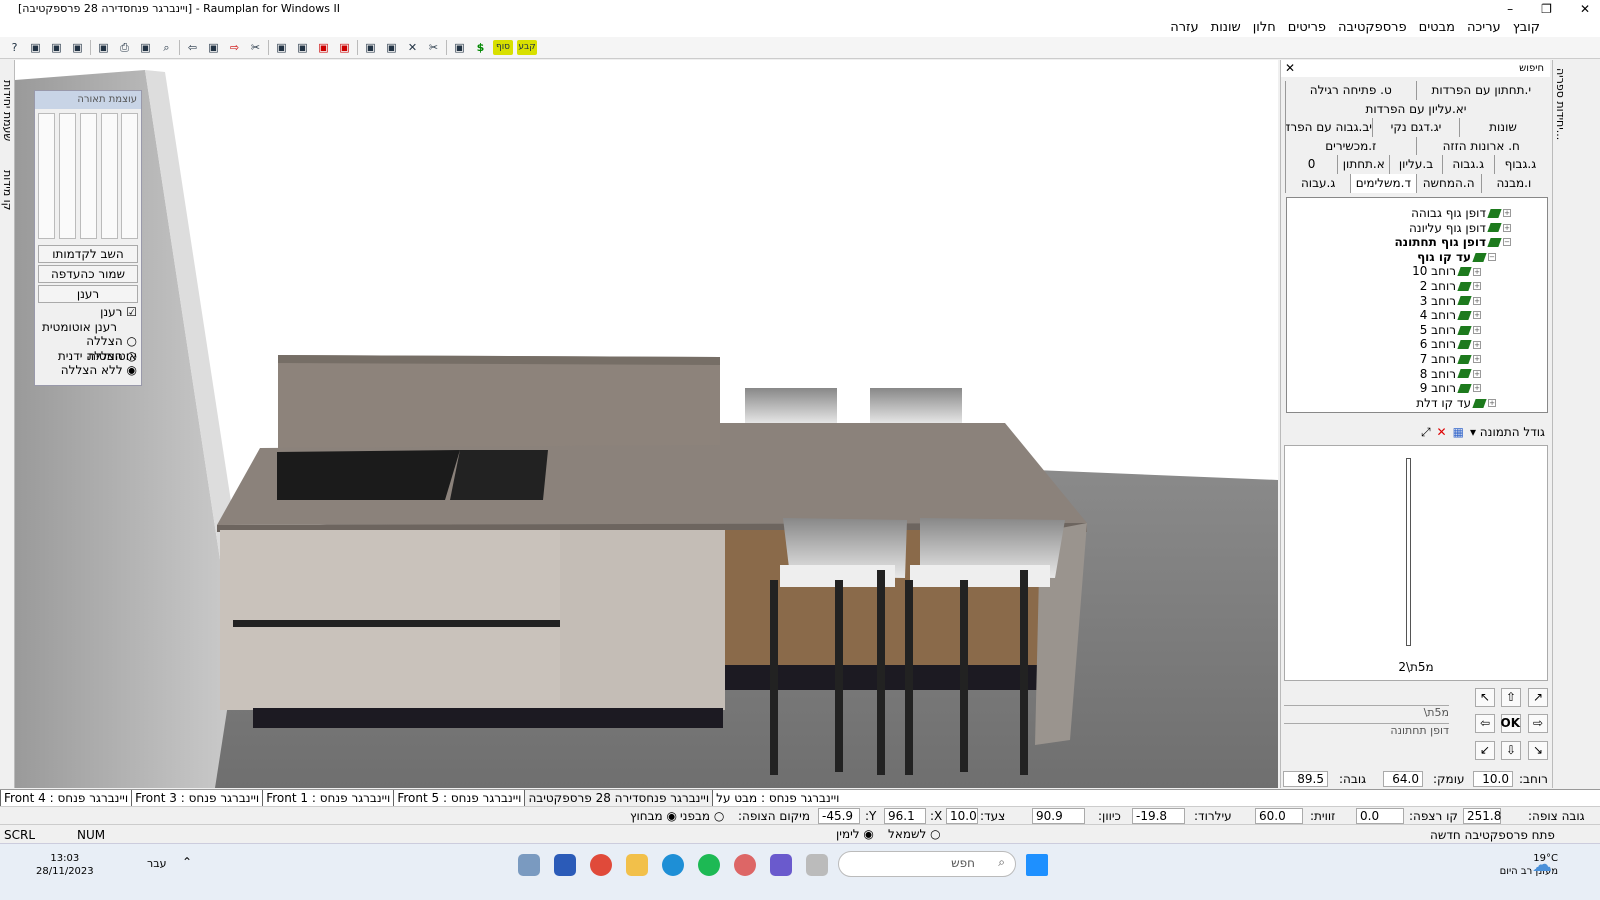 The height and width of the screenshot is (900, 1600). What do you see at coordinates (281, 47) in the screenshot?
I see `cabinet-icon: ▣` at bounding box center [281, 47].